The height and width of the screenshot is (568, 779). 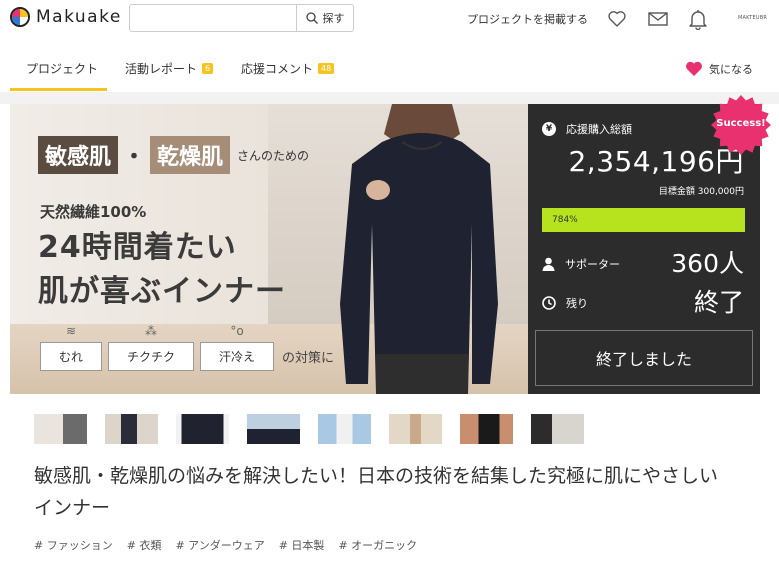 What do you see at coordinates (419, 249) in the screenshot?
I see `model-photo` at bounding box center [419, 249].